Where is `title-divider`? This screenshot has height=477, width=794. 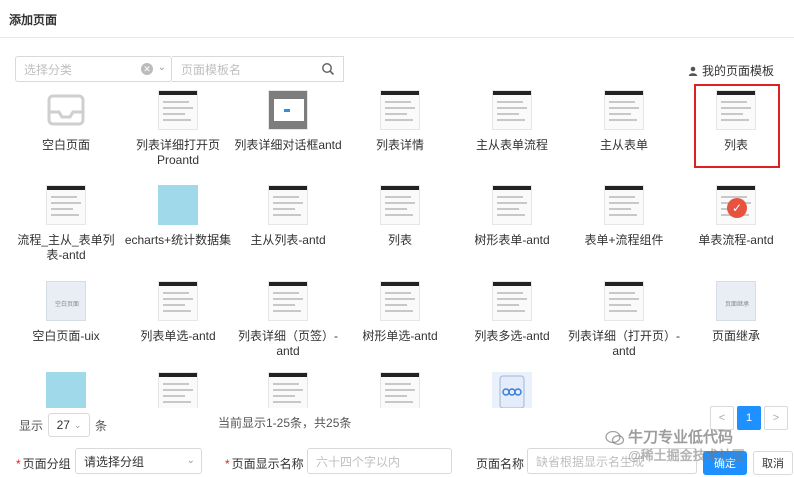
title-divider is located at coordinates (397, 37).